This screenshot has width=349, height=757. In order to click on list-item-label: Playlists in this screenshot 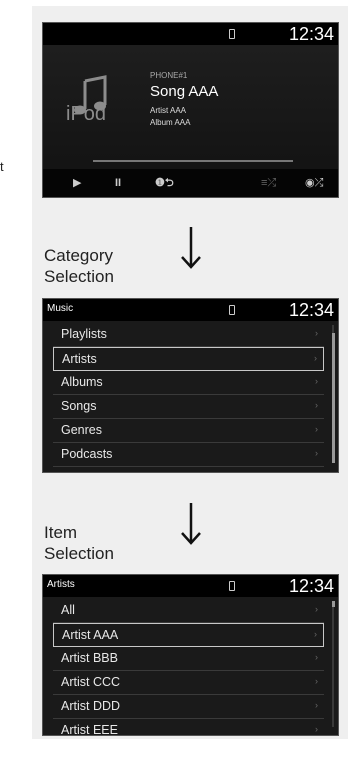, I will do `click(84, 334)`.